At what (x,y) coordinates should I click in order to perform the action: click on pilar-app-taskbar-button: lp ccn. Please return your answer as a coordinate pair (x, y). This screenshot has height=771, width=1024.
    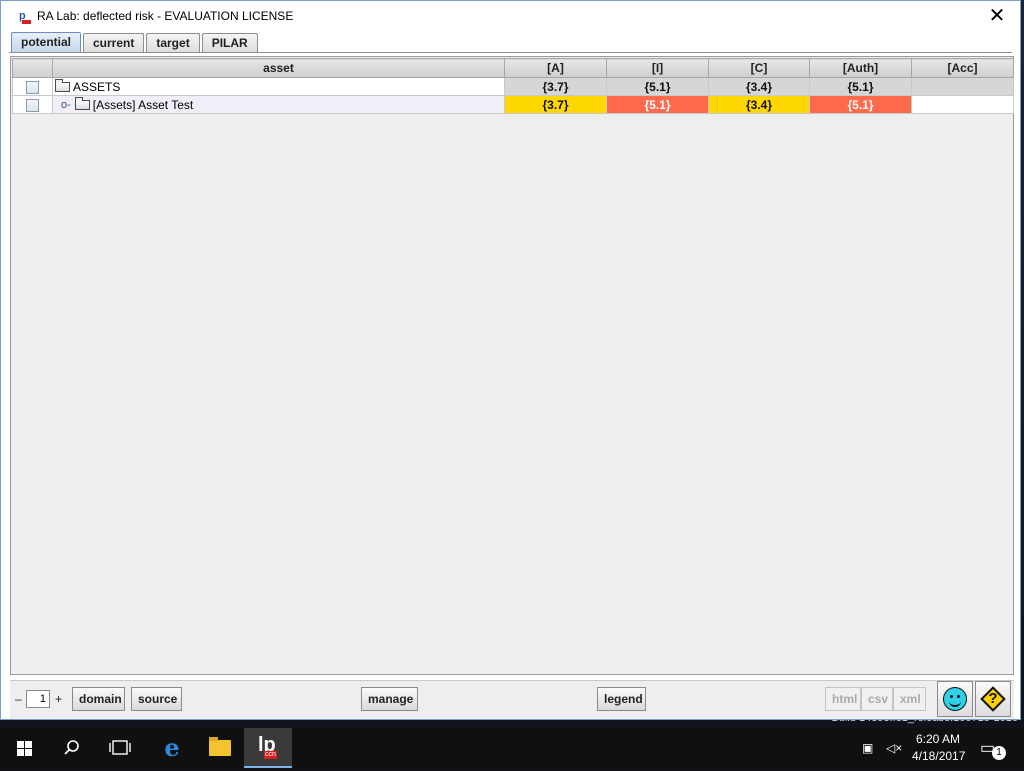
    Looking at the image, I should click on (268, 748).